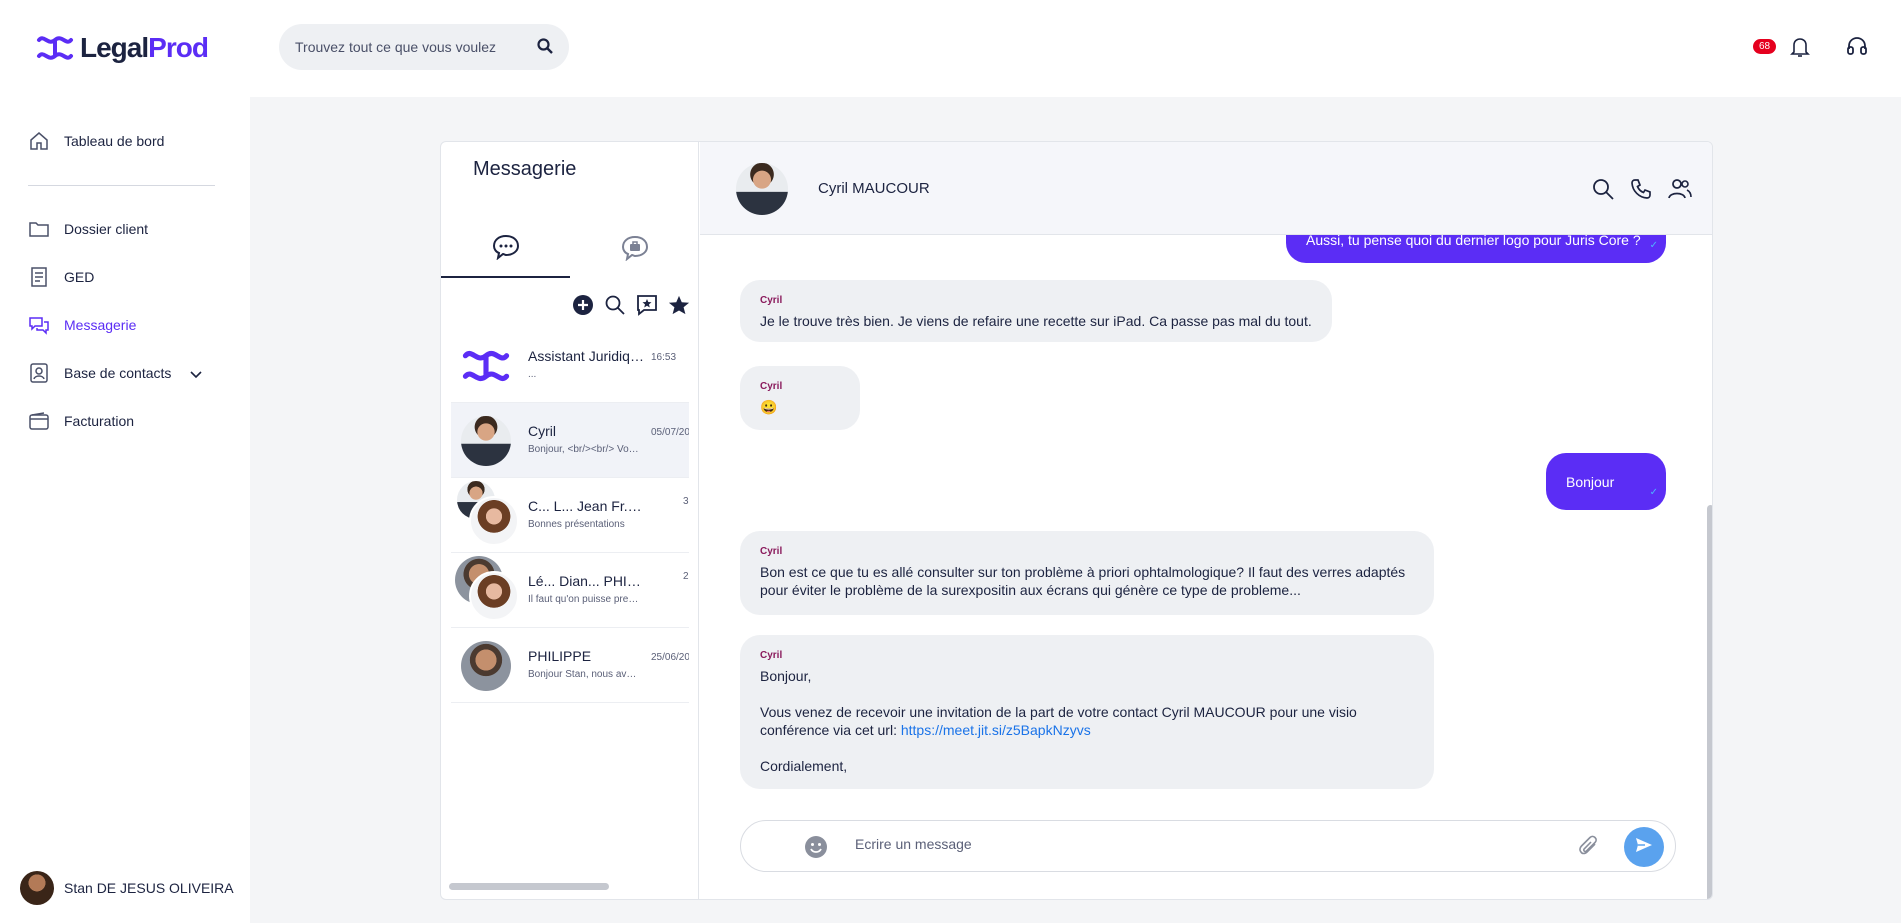 This screenshot has height=923, width=1901. I want to click on page-title: Messagerie, so click(525, 169).